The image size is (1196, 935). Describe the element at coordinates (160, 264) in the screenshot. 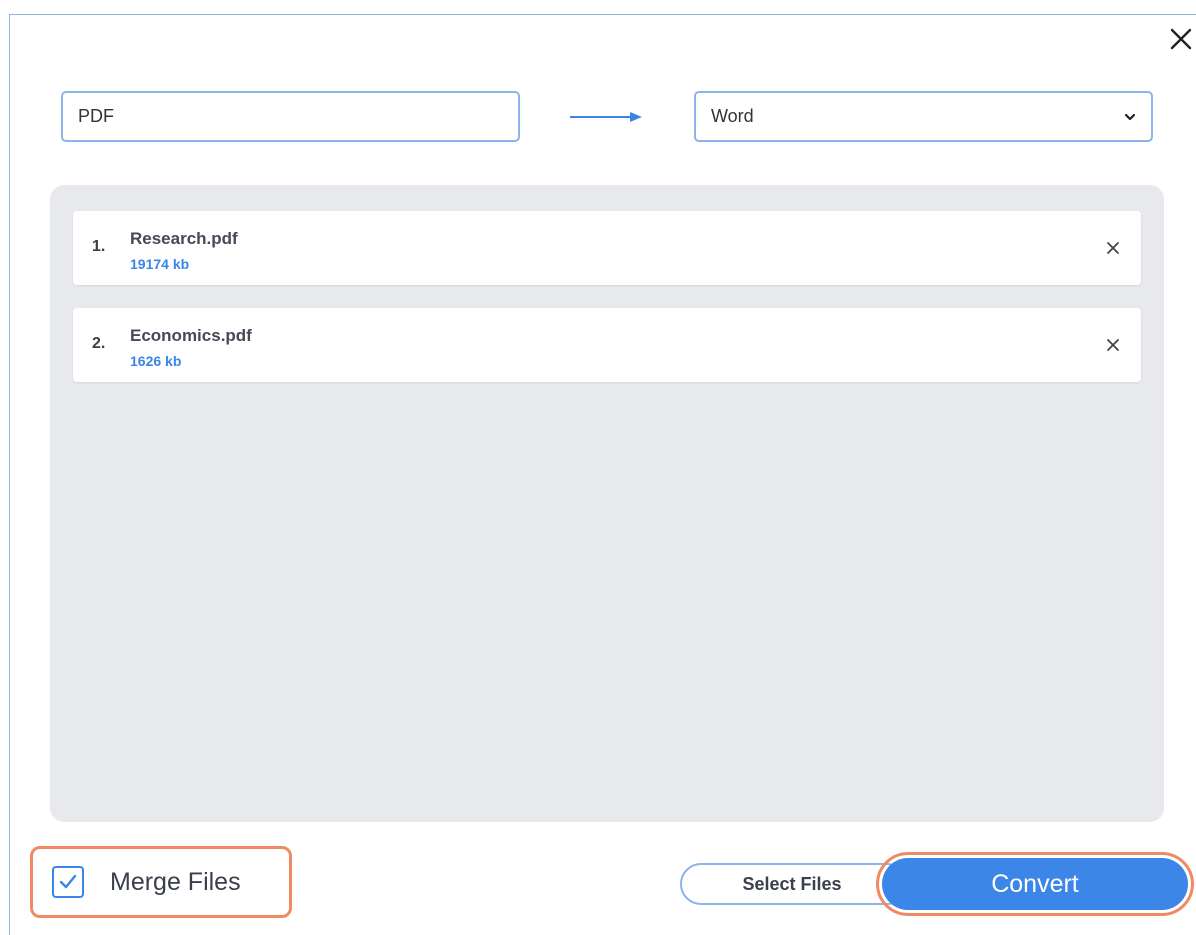

I see `file-size: 19174 kb` at that location.